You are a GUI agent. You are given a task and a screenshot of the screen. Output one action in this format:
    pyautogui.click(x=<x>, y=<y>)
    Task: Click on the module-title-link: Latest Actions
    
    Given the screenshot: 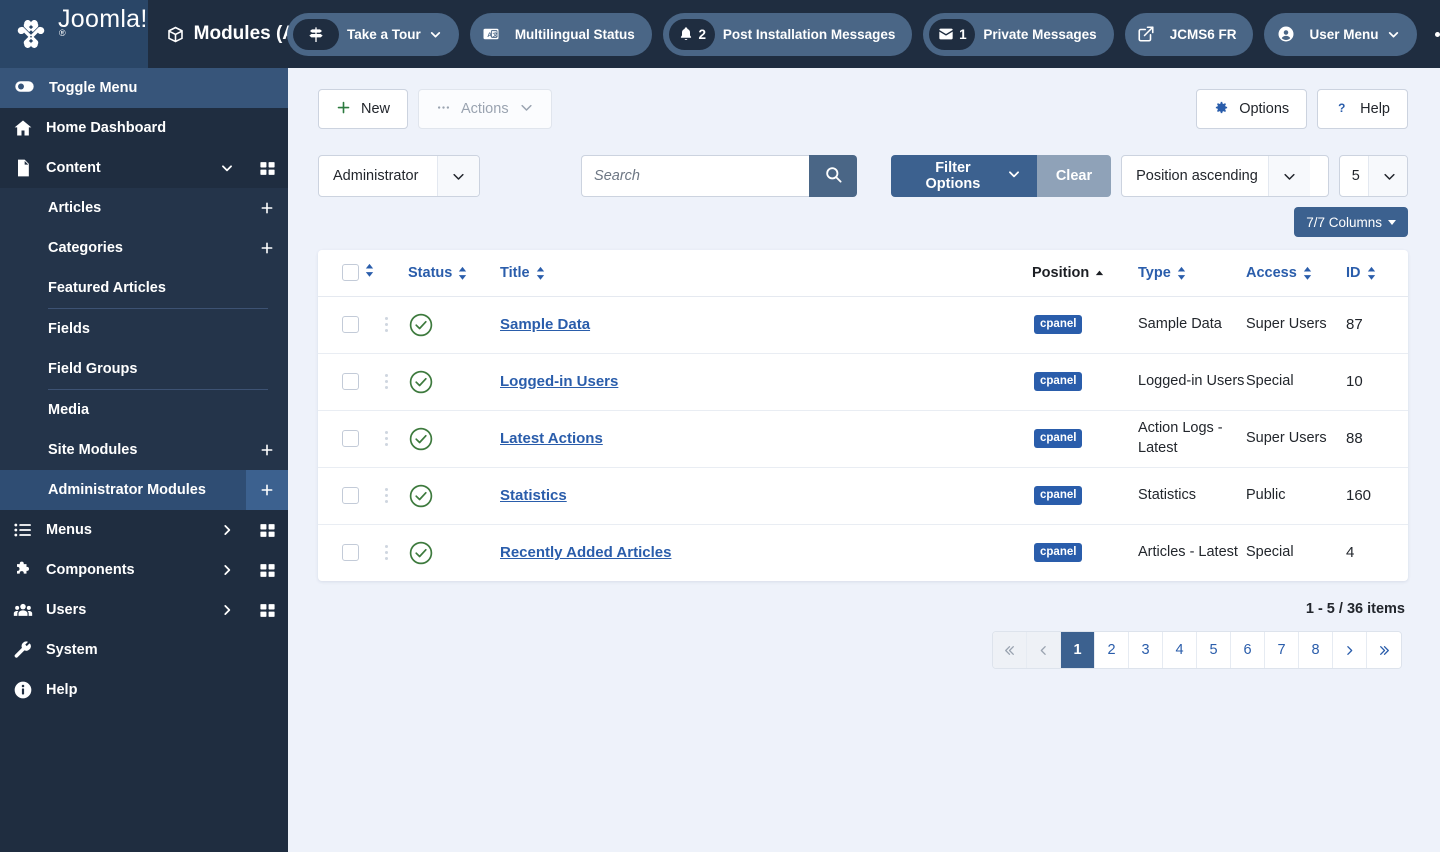 What is the action you would take?
    pyautogui.click(x=551, y=438)
    